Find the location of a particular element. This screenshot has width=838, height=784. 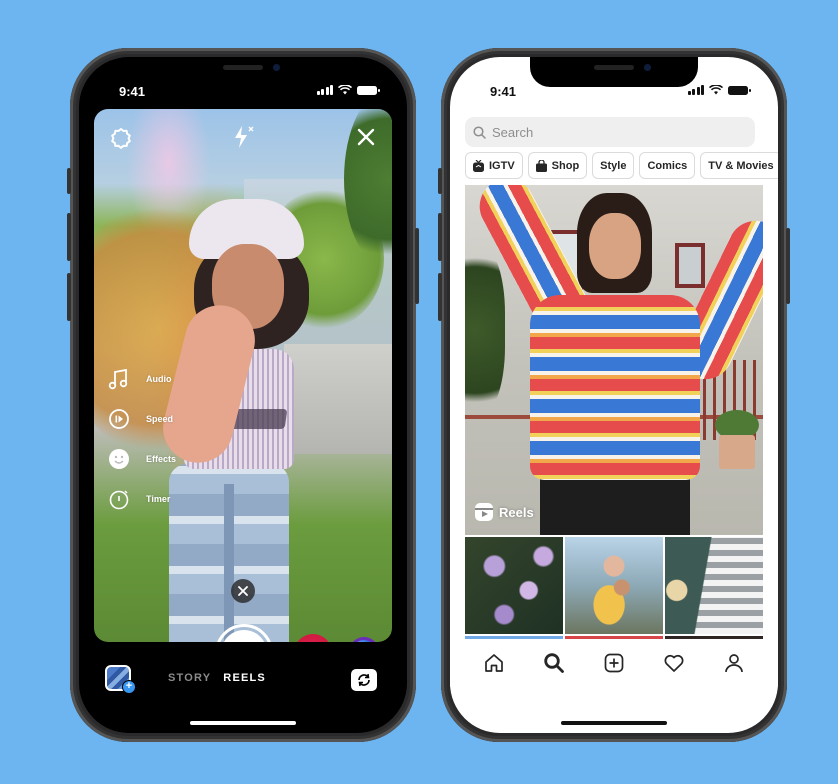

settings-icon is located at coordinates (121, 138).